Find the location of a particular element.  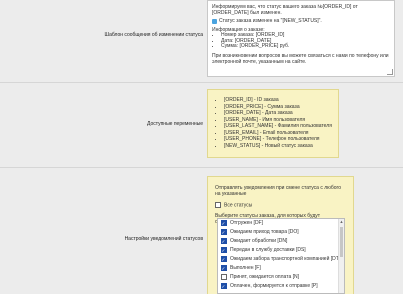

variables-label: Доступные переменные is located at coordinates (175, 124).